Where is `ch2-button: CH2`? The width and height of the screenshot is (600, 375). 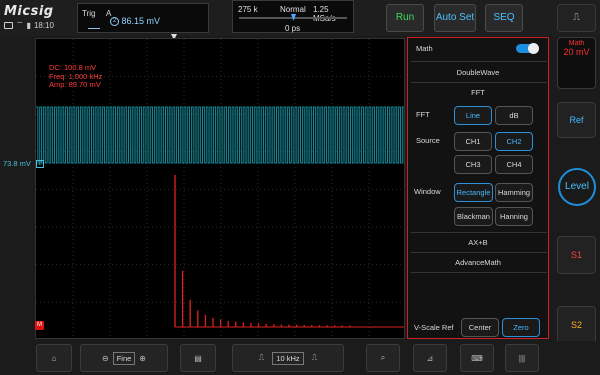 ch2-button: CH2 is located at coordinates (514, 141).